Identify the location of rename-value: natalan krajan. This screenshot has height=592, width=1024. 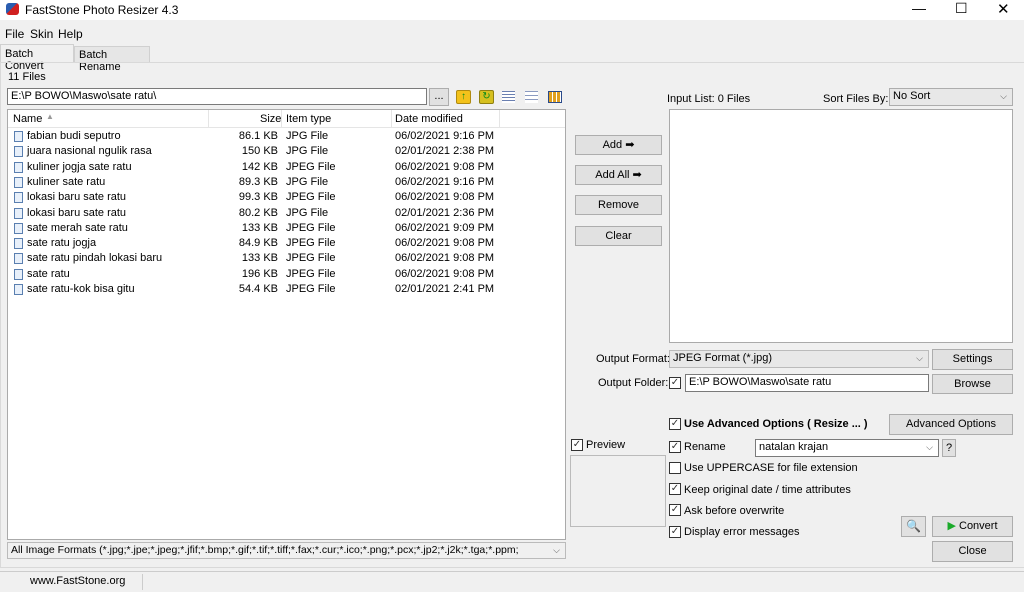
(794, 447).